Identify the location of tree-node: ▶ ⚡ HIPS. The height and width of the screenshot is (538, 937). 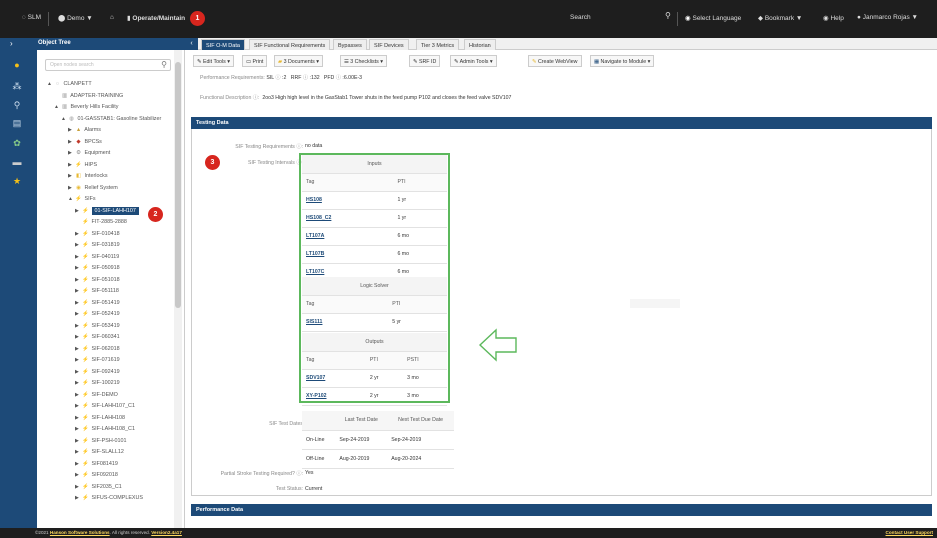
(82, 165).